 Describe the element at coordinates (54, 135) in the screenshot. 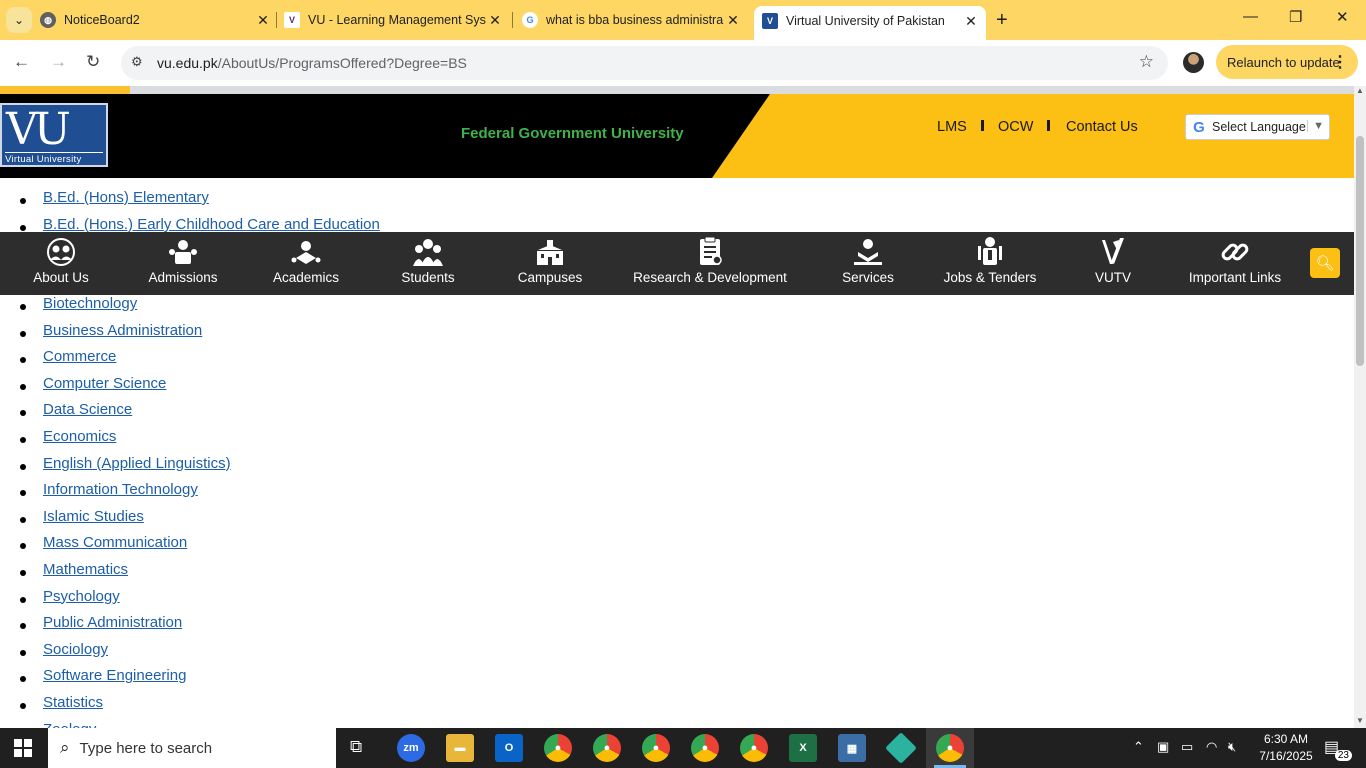

I see `vu-logo: VU Virtual University` at that location.